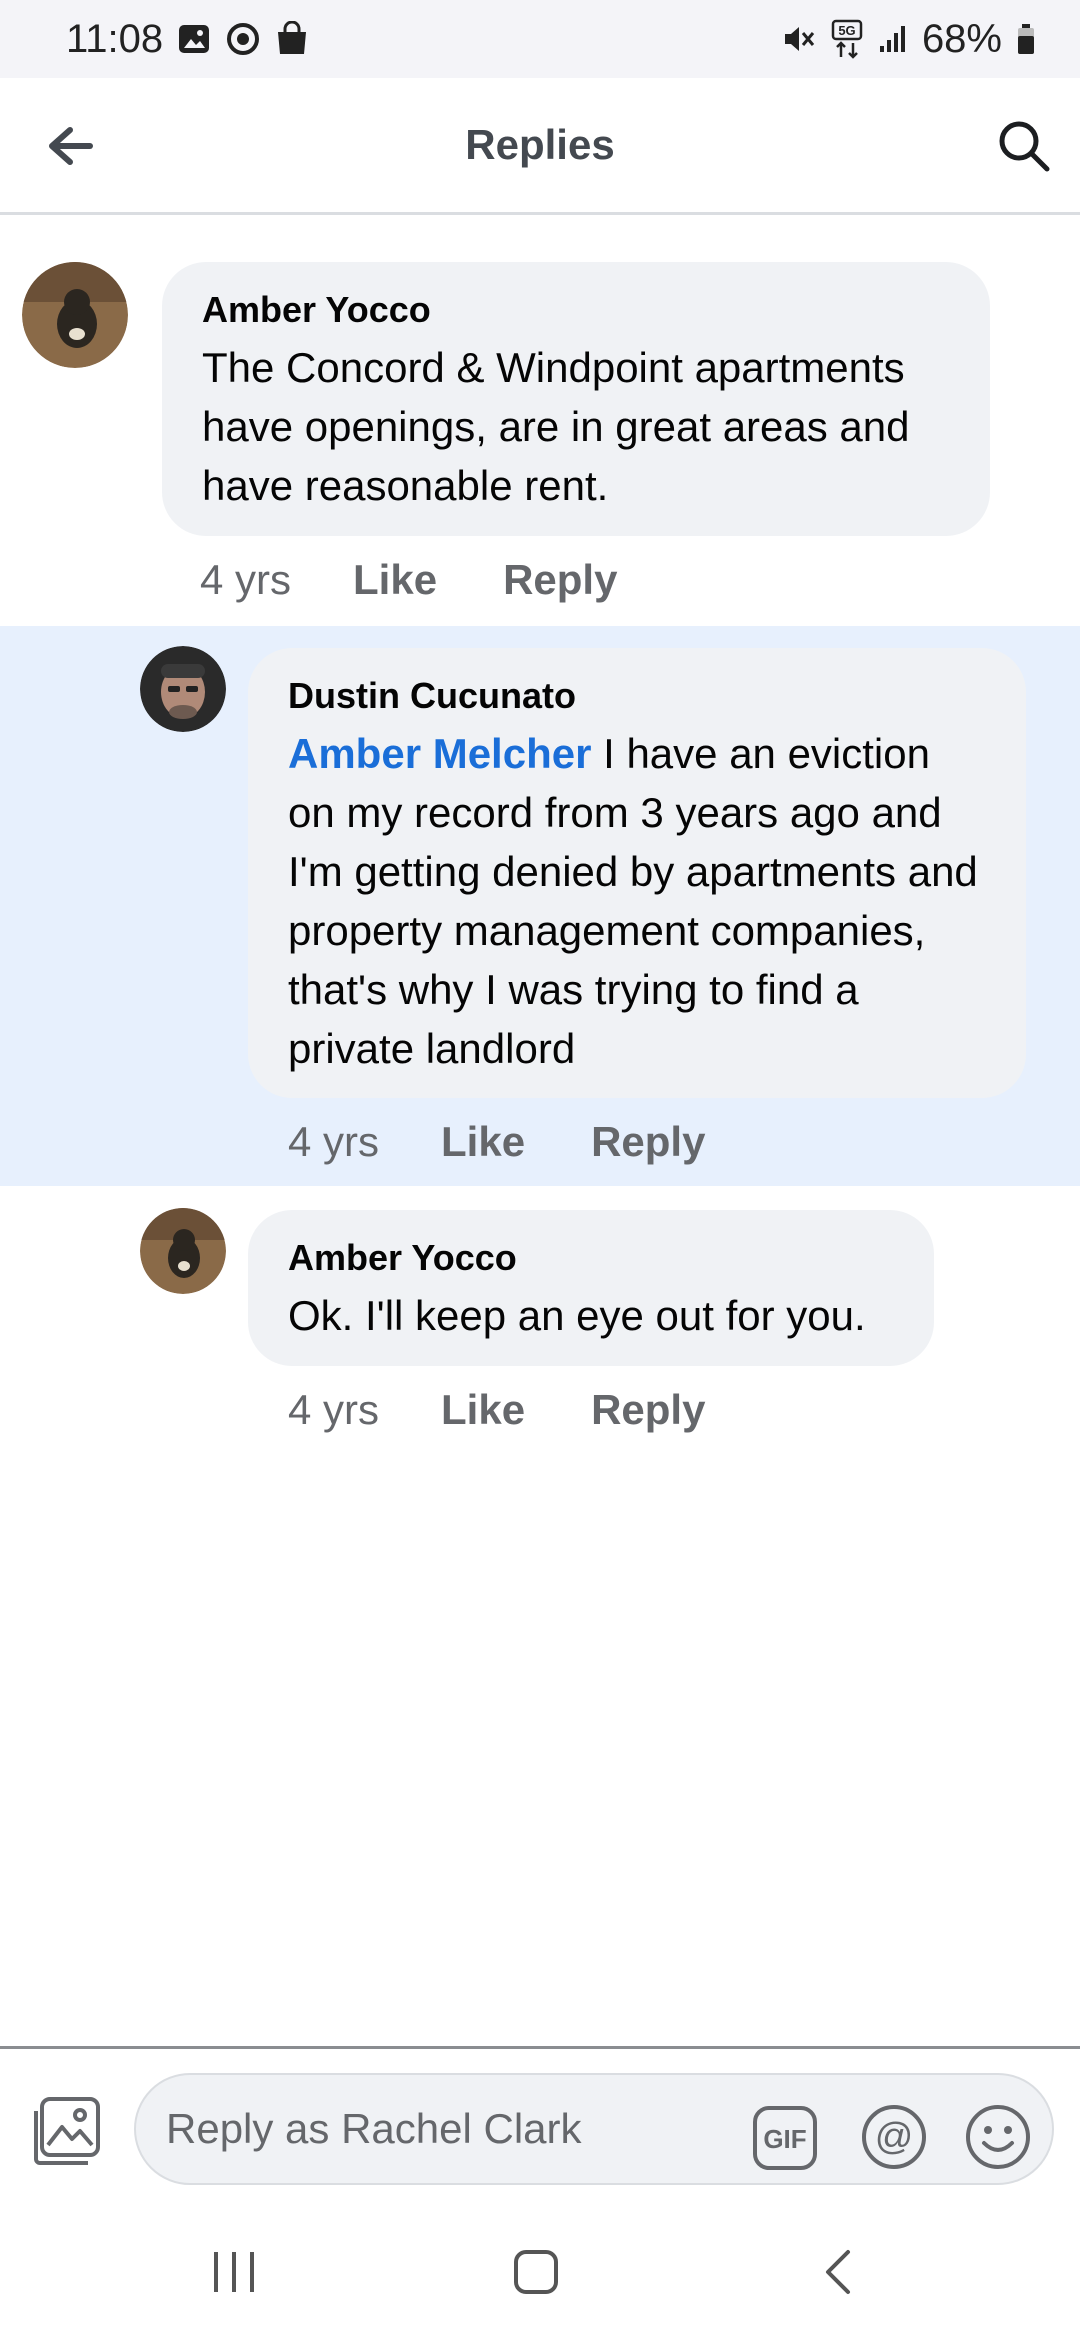 The width and height of the screenshot is (1080, 2340). I want to click on photo-icon, so click(68, 2131).